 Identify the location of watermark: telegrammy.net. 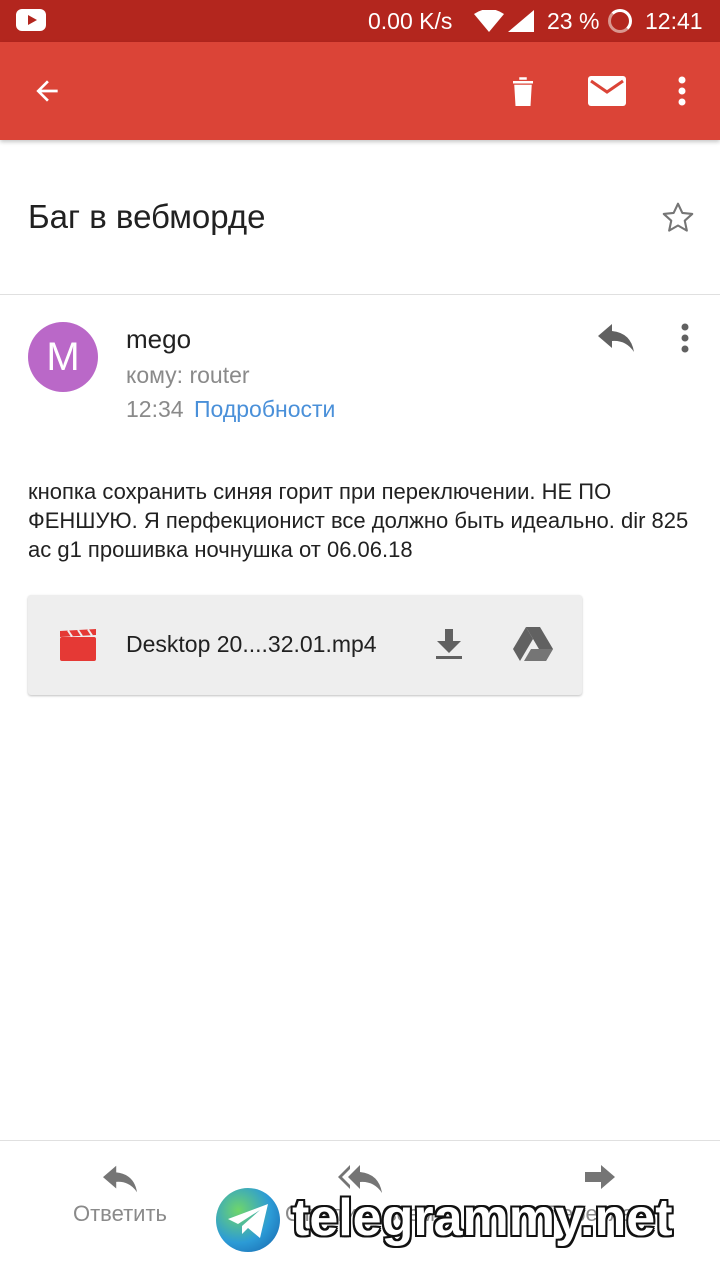
(466, 1221).